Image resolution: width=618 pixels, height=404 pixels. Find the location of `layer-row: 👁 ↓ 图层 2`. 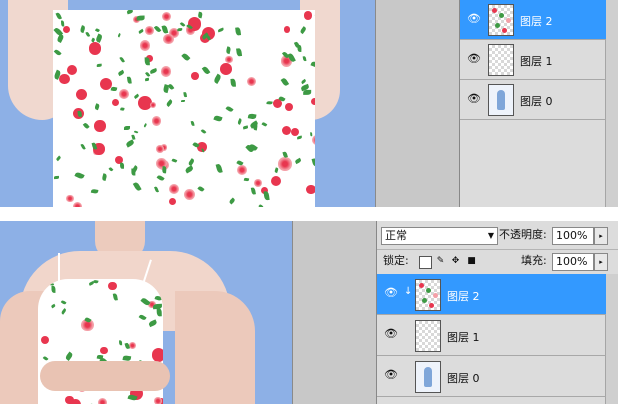

layer-row: 👁 ↓ 图层 2 is located at coordinates (491, 294).